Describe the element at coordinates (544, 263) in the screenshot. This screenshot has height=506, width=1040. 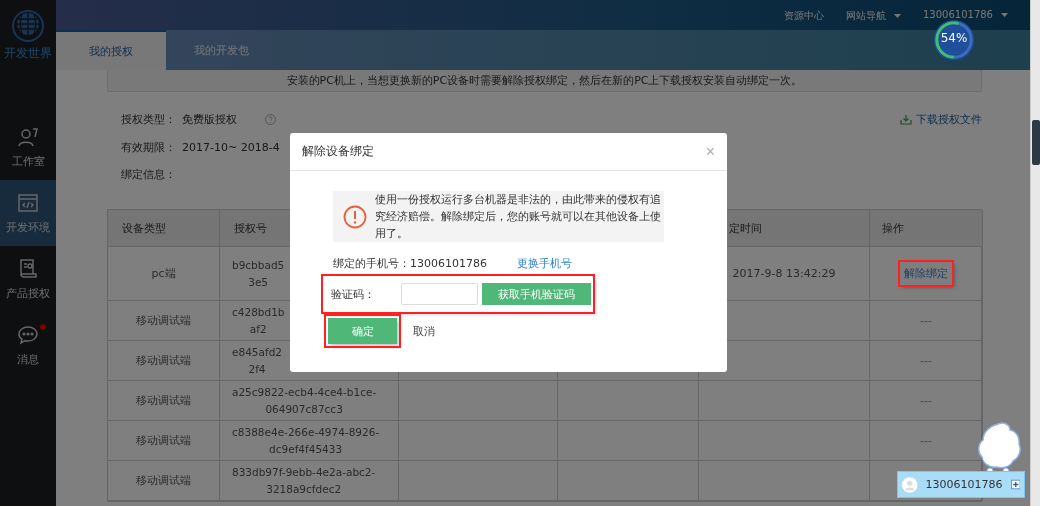
I see `change-phone-link: 更换手机号` at that location.